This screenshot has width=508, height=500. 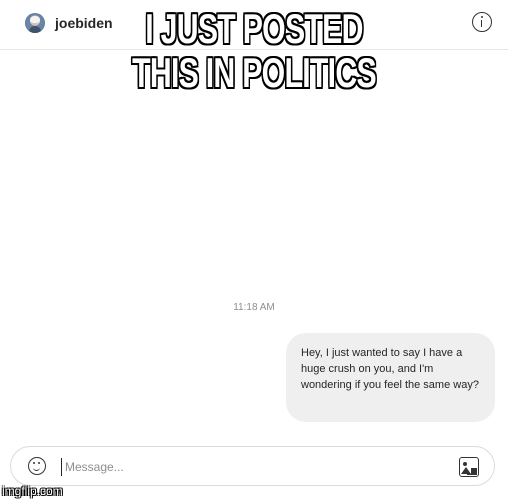 I want to click on image-icon, so click(x=469, y=467).